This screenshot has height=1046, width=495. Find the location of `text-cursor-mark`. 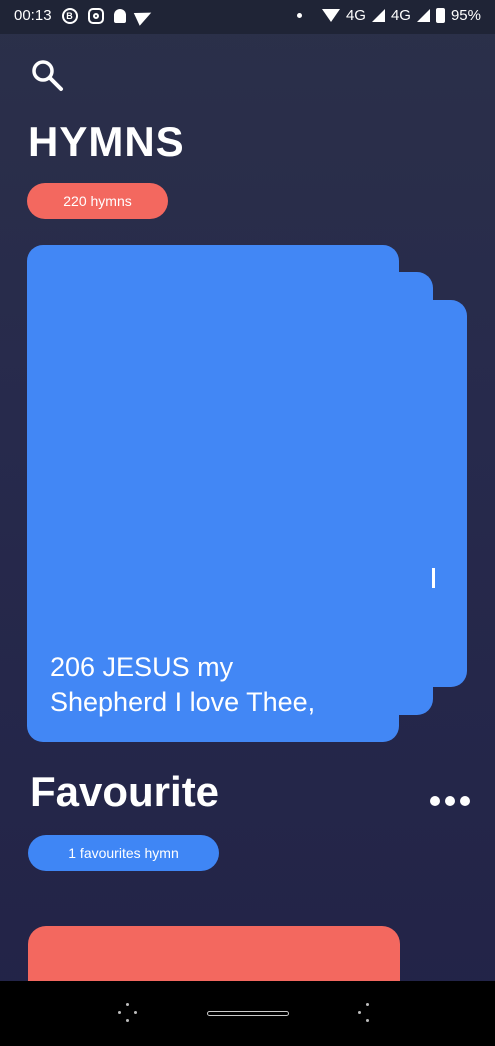

text-cursor-mark is located at coordinates (433, 578).